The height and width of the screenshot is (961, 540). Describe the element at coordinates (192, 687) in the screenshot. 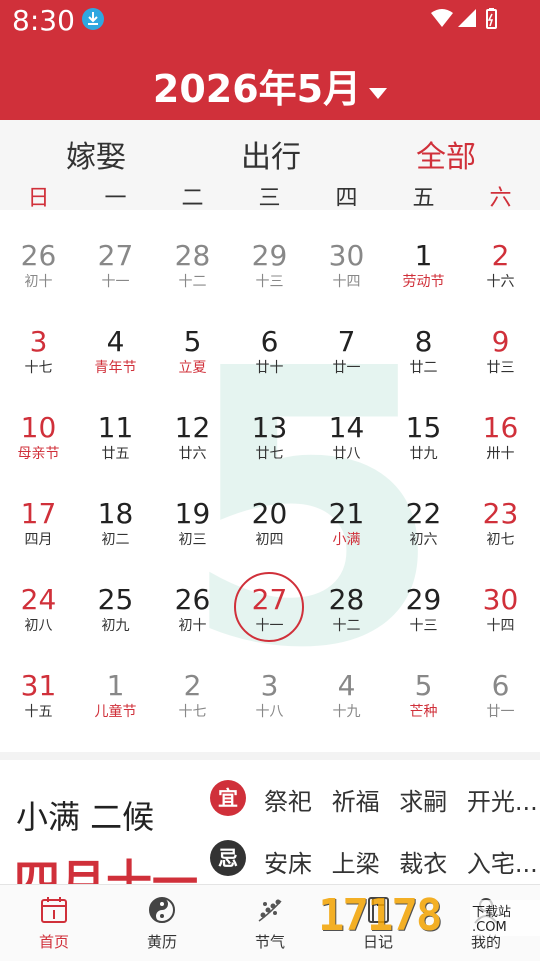

I see `calendar-day: 2 十七` at that location.